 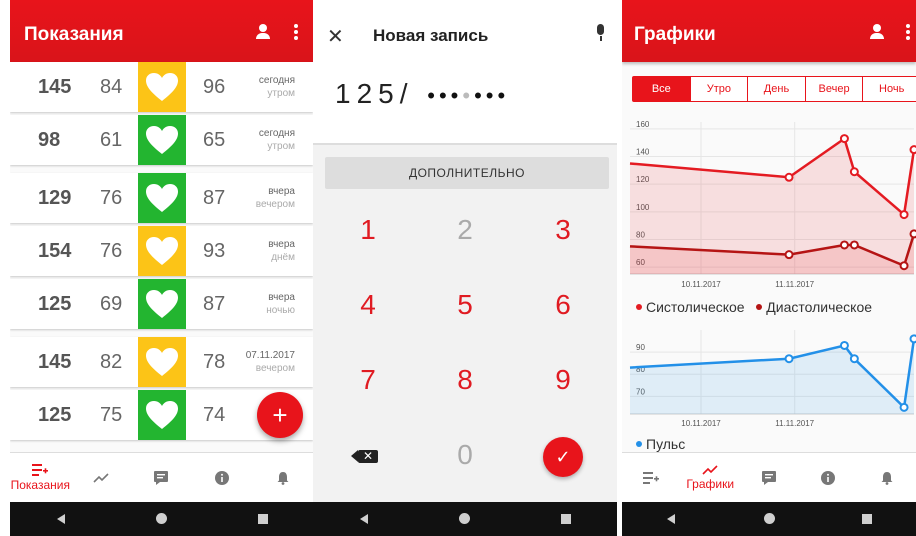 I want to click on reading-row: 145 82 78 07.11.2017 вечером, so click(x=161, y=362).